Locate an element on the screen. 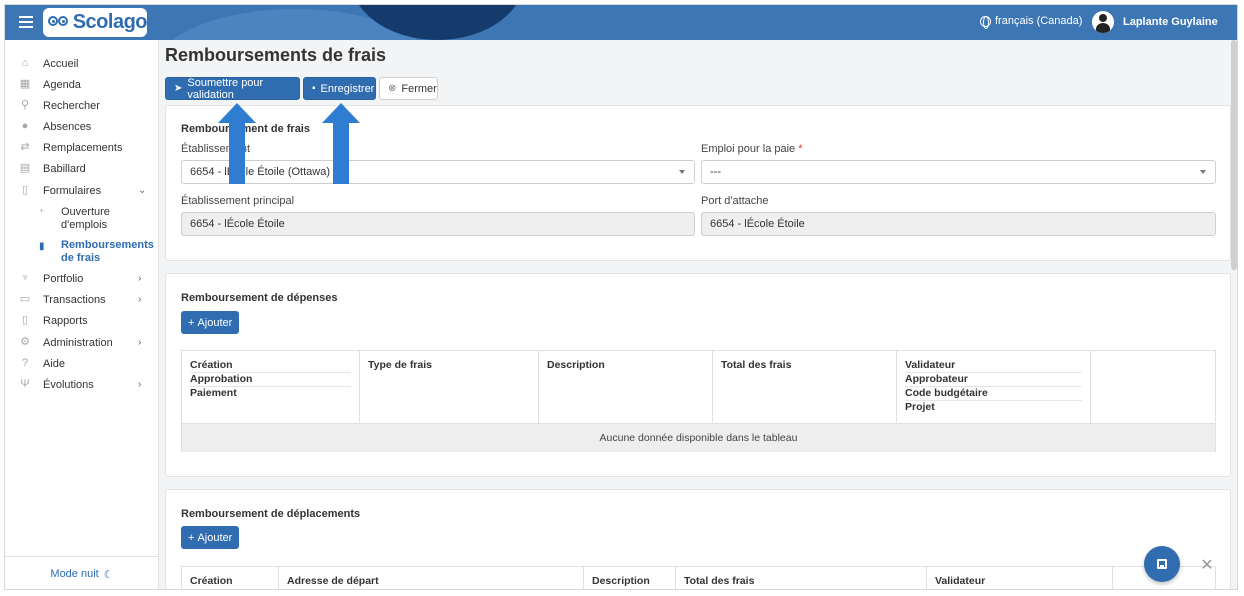 This screenshot has width=1244, height=596. sidebar-item-label: Évolutions is located at coordinates (68, 385).